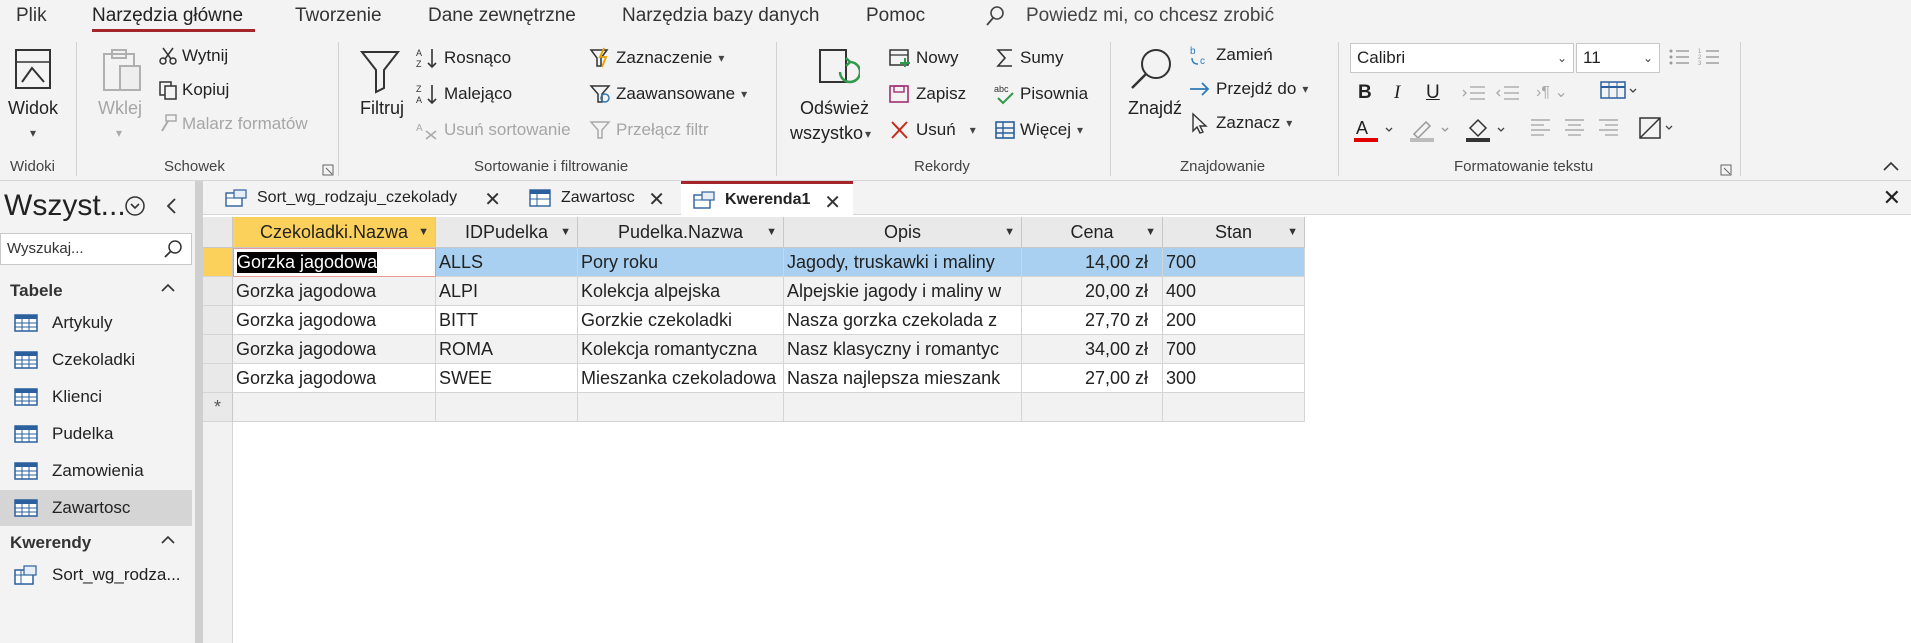 The image size is (1911, 643). I want to click on view-button, so click(33, 71).